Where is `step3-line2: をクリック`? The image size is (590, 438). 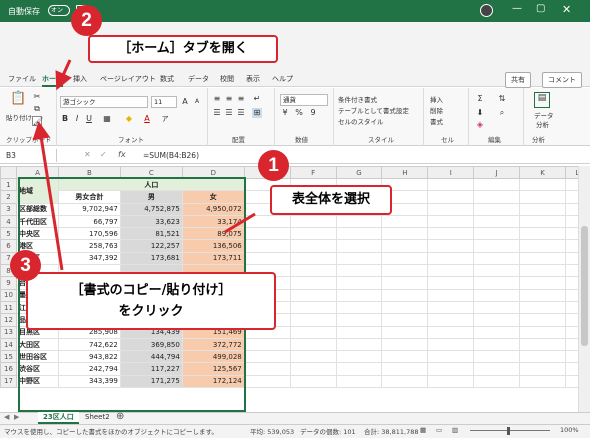 step3-line2: をクリック is located at coordinates (151, 311).